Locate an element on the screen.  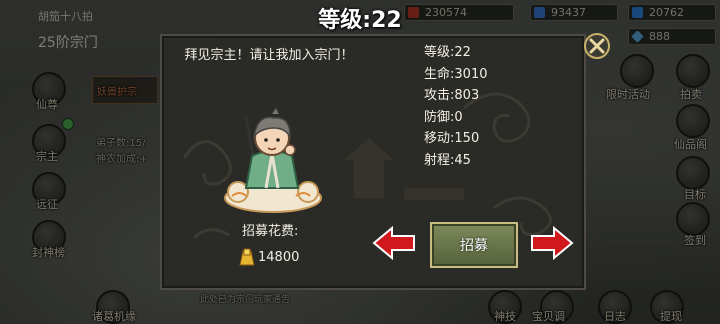
close-button is located at coordinates (597, 46).